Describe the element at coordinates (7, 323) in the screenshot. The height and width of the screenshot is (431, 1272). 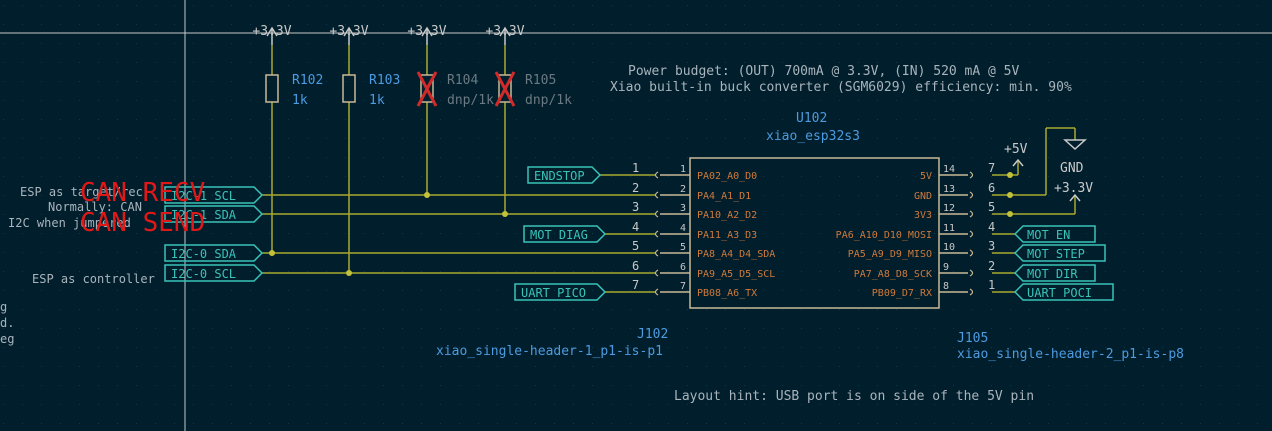
I see `left-edge-text-2: d.` at that location.